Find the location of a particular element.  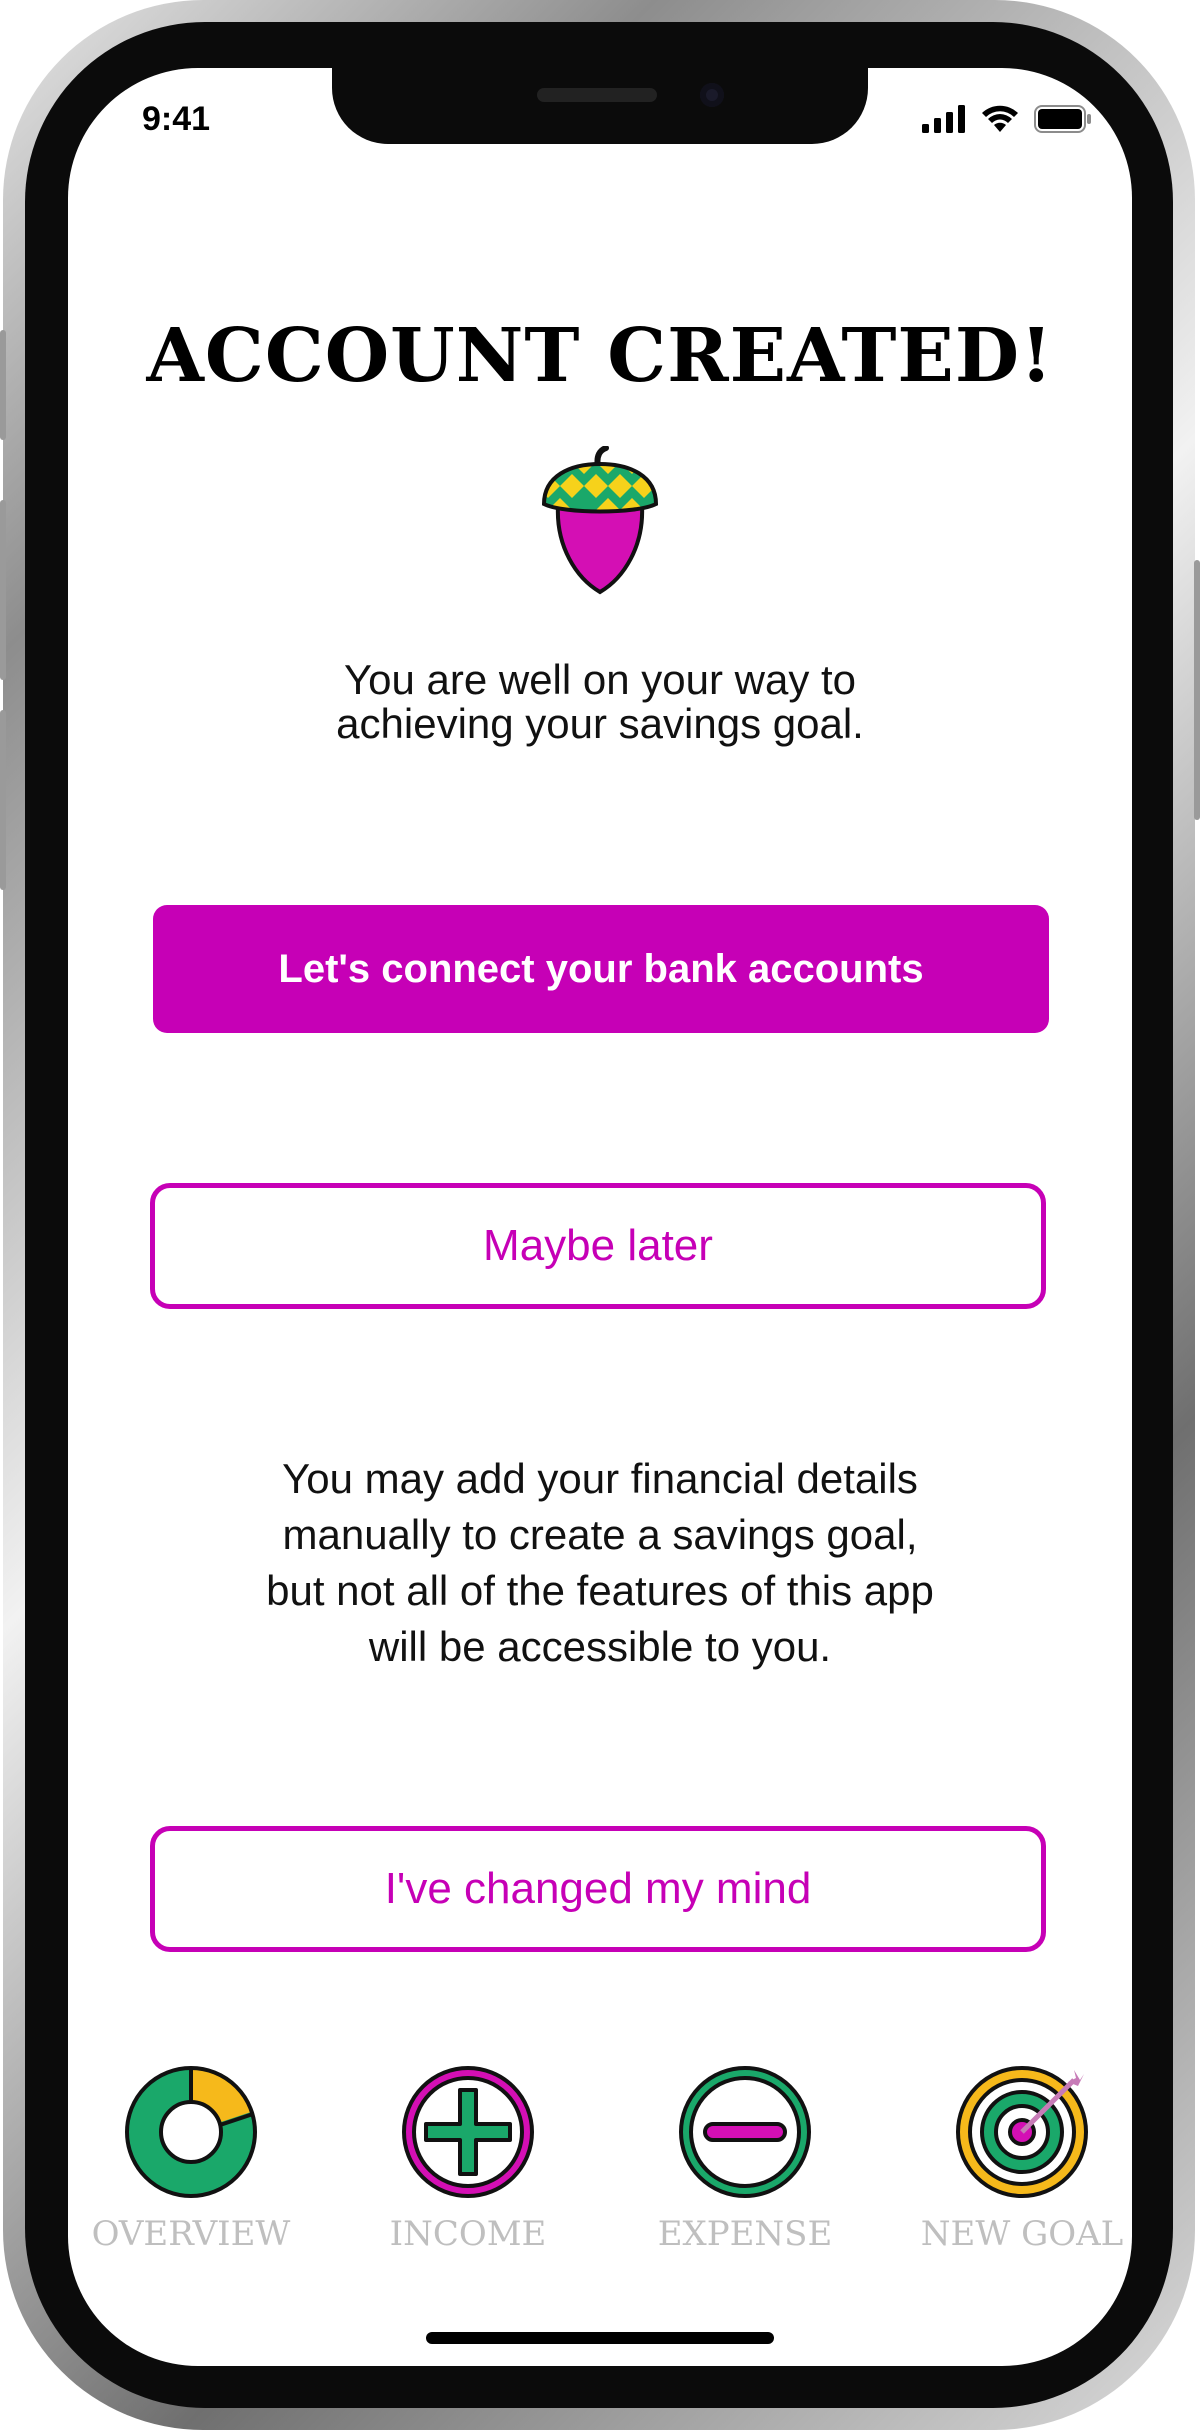

tab-income: INCOME is located at coordinates (468, 2159).